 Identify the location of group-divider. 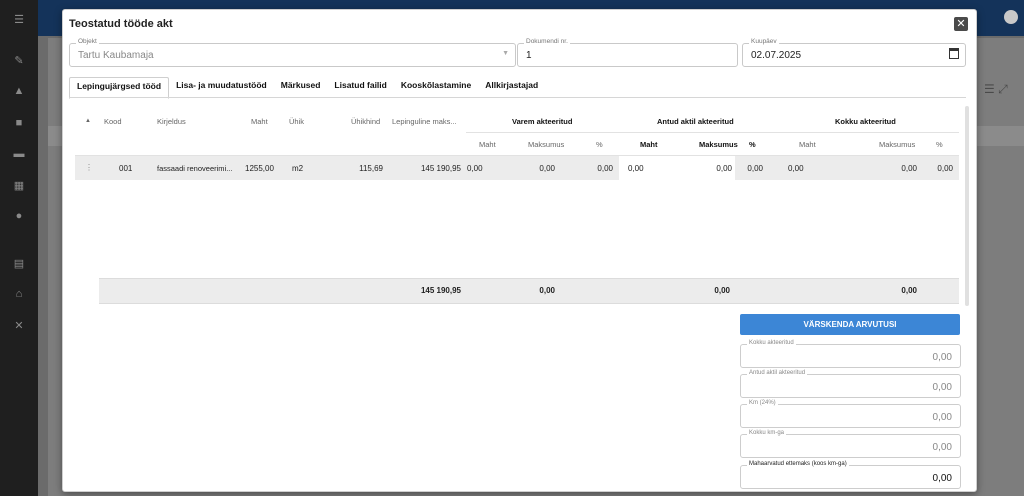
(712, 132).